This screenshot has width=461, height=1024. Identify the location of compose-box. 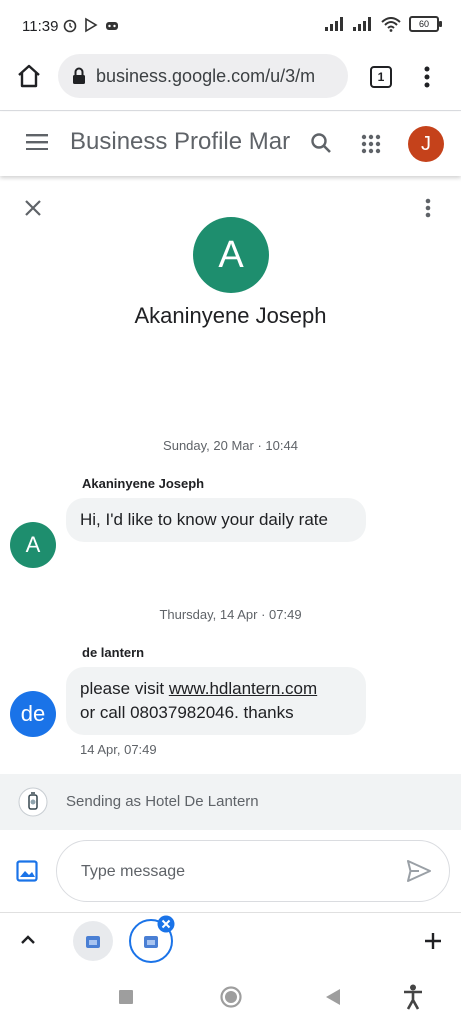
(253, 871).